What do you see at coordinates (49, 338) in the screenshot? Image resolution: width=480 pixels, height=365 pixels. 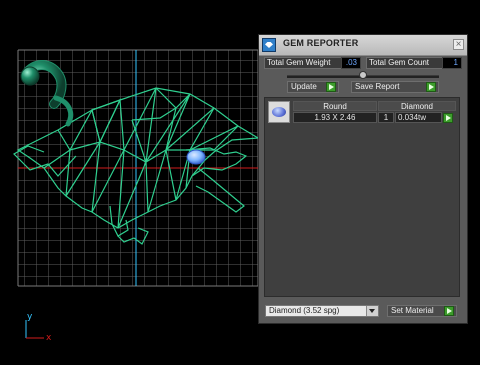 I see `axis-x-label: x` at bounding box center [49, 338].